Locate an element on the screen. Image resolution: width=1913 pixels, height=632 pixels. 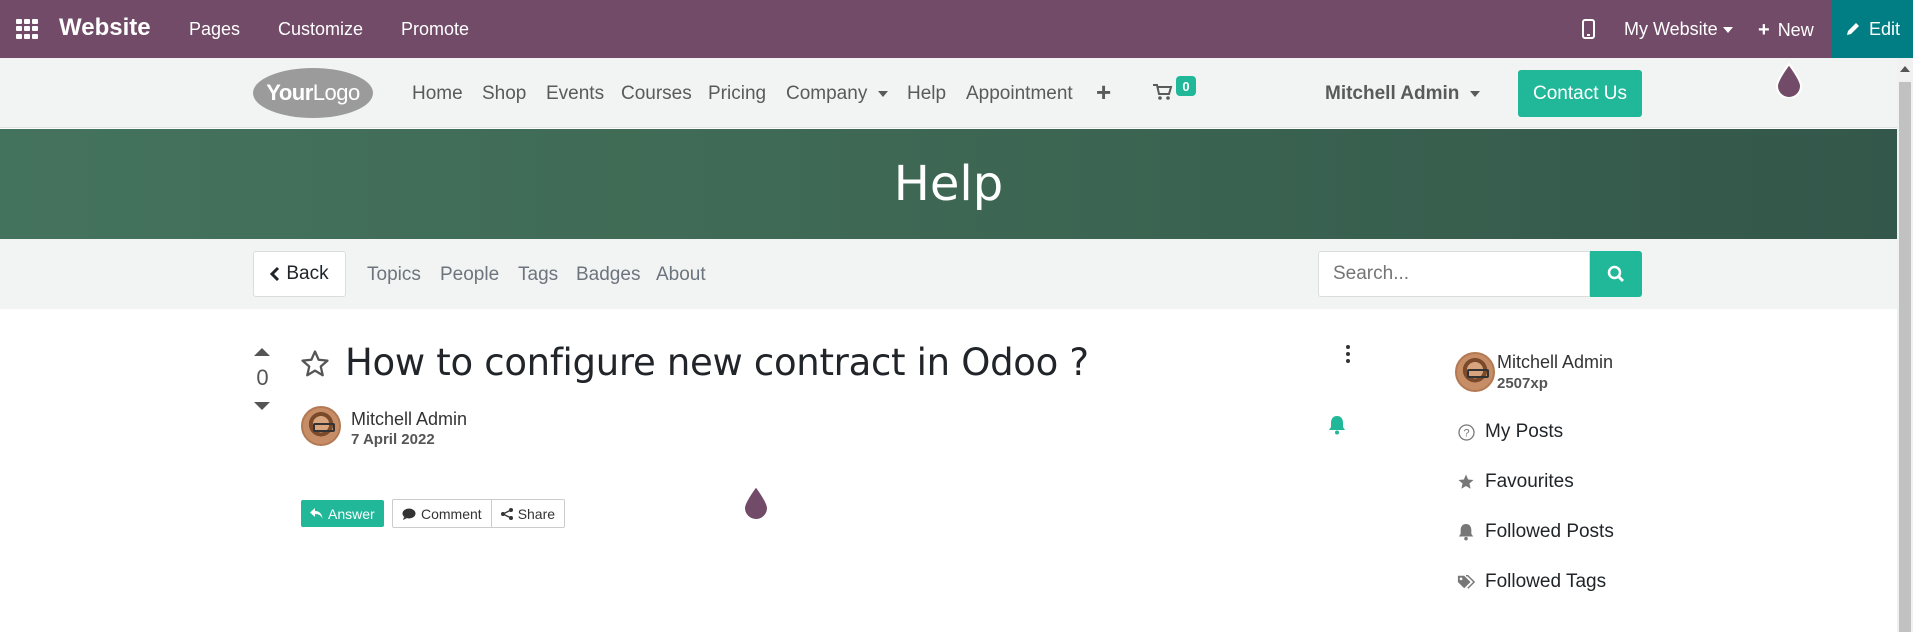
pencil-icon is located at coordinates (1852, 29).